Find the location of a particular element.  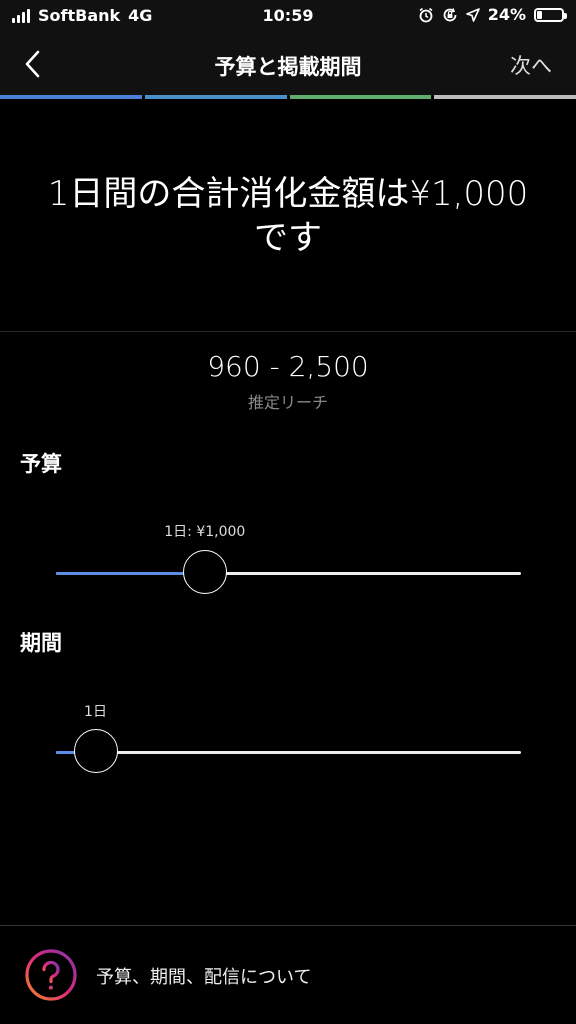

duration-title: 期間 is located at coordinates (41, 643).